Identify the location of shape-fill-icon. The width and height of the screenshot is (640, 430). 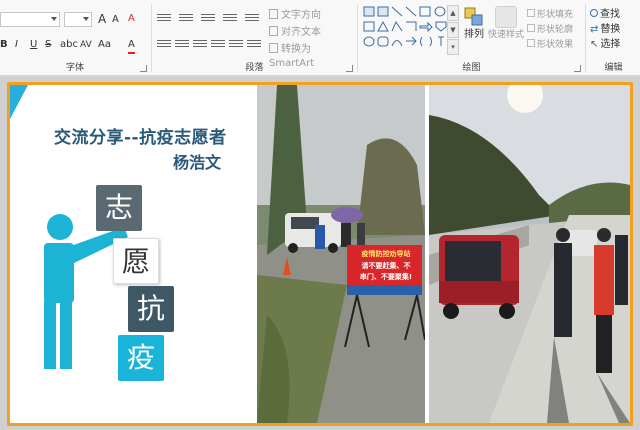
(531, 13).